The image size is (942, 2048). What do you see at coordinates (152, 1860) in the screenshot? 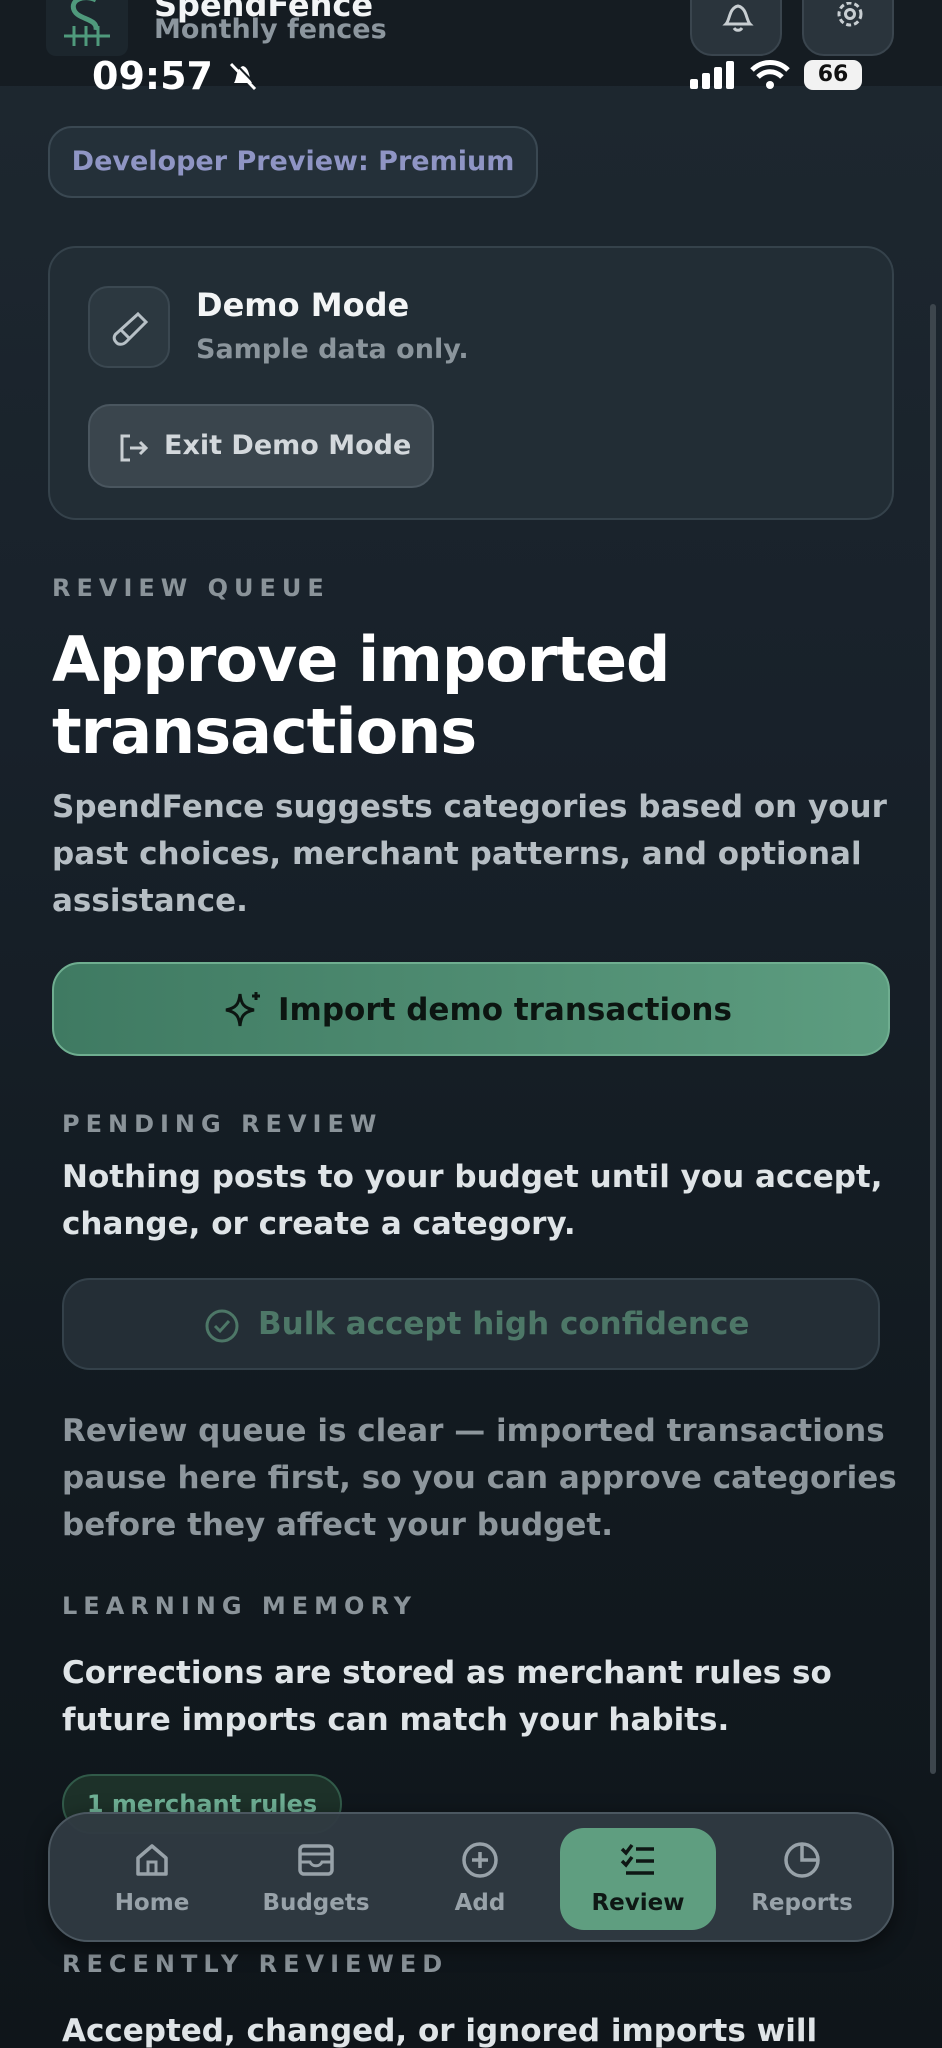
I see `home-icon` at bounding box center [152, 1860].